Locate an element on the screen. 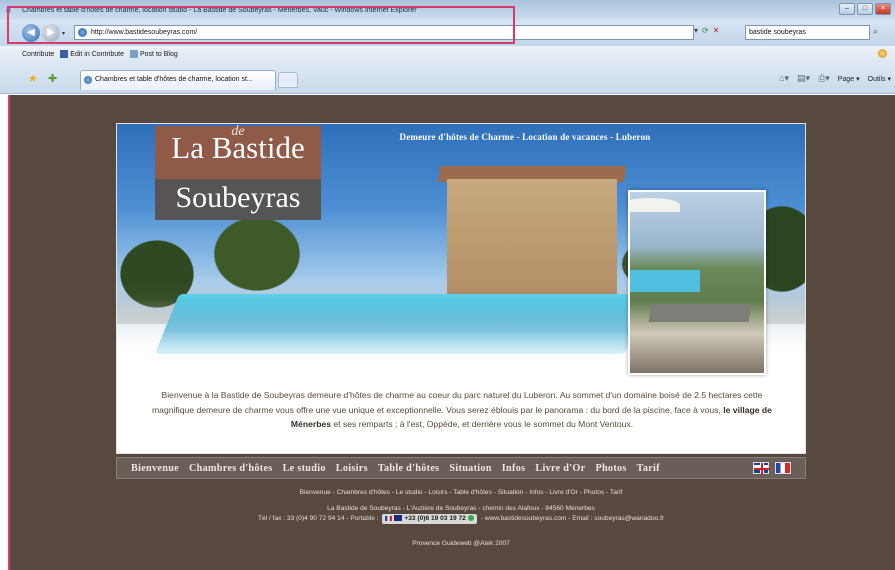  stop-icon: ✕ is located at coordinates (716, 30).